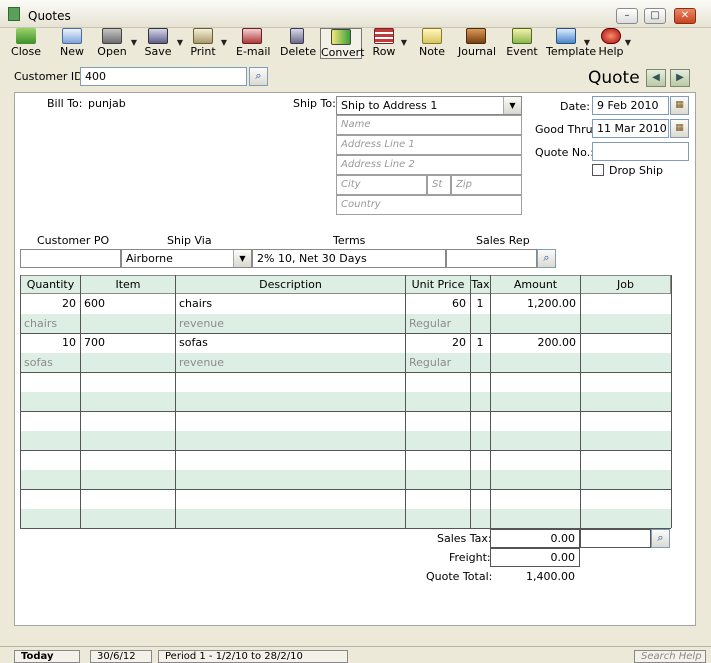 This screenshot has height=663, width=711. I want to click on ship-city-field: City, so click(381, 185).